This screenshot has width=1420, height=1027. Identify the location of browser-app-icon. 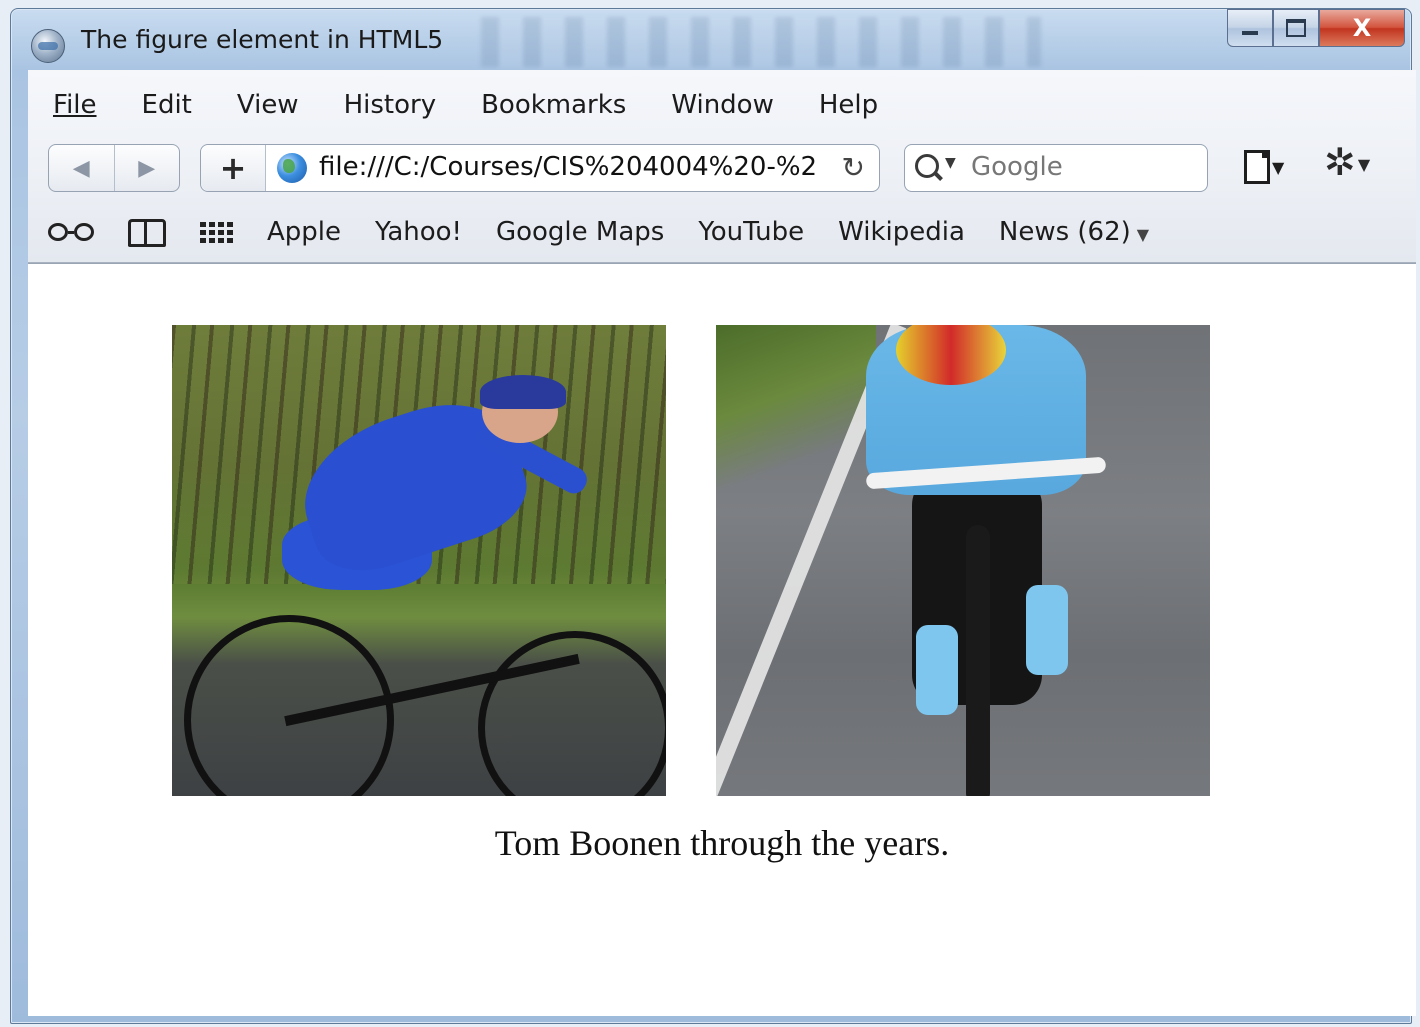
(48, 46).